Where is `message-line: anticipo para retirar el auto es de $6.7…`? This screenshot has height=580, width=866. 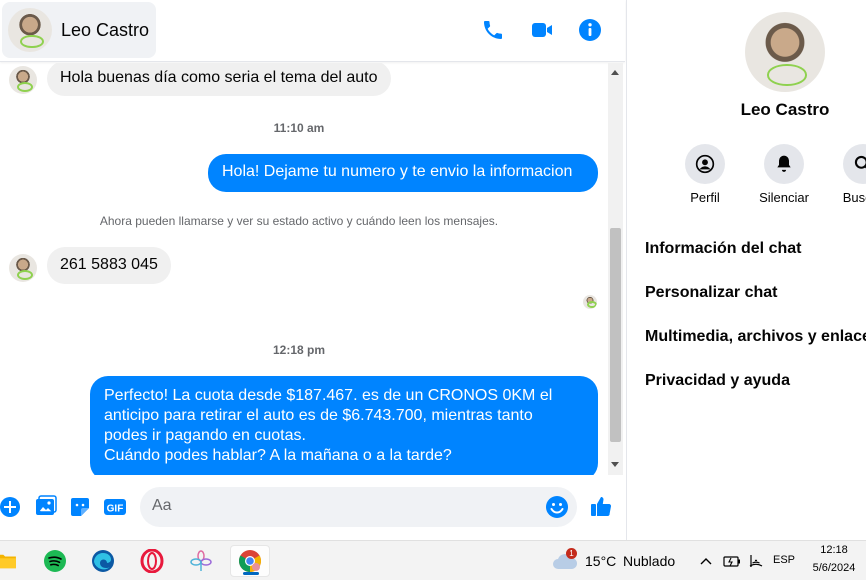
message-line: anticipo para retirar el auto es de $6.7… is located at coordinates (318, 415).